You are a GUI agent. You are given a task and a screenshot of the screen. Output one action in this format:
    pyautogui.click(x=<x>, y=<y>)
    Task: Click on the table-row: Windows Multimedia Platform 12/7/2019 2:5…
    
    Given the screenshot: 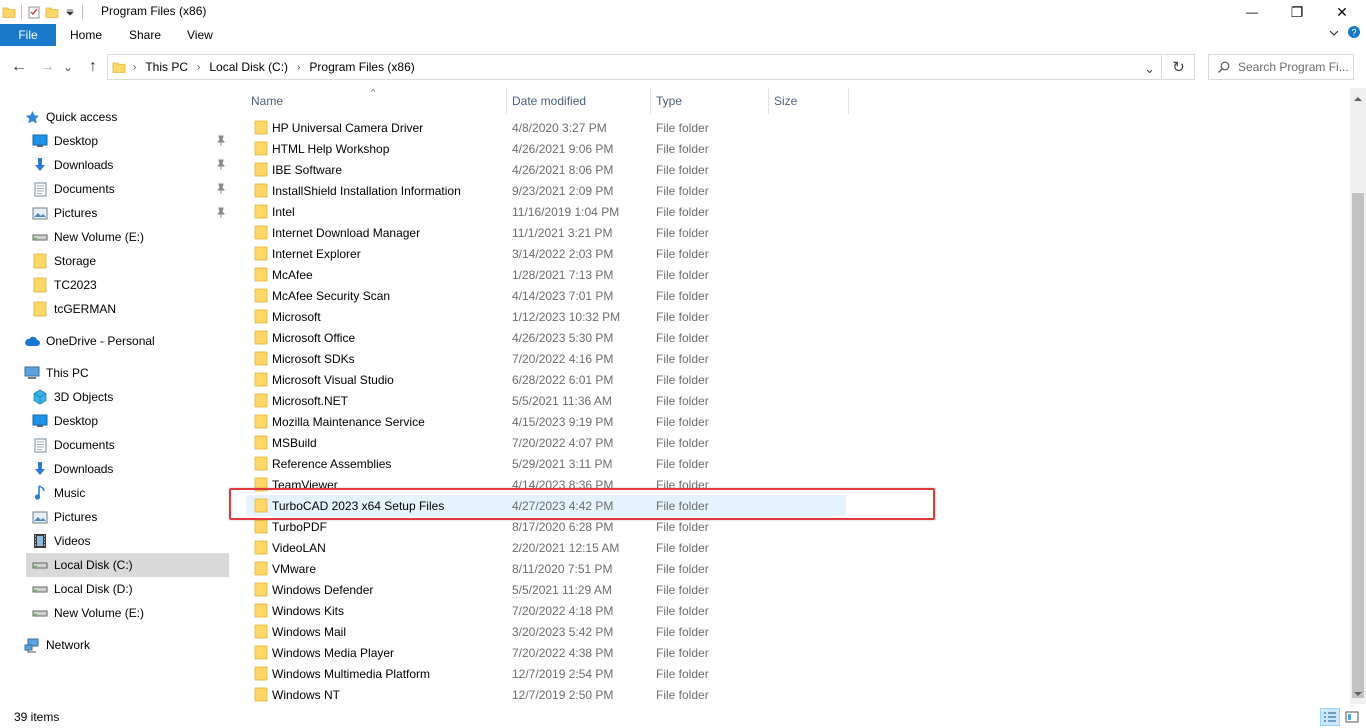 What is the action you would take?
    pyautogui.click(x=546, y=673)
    